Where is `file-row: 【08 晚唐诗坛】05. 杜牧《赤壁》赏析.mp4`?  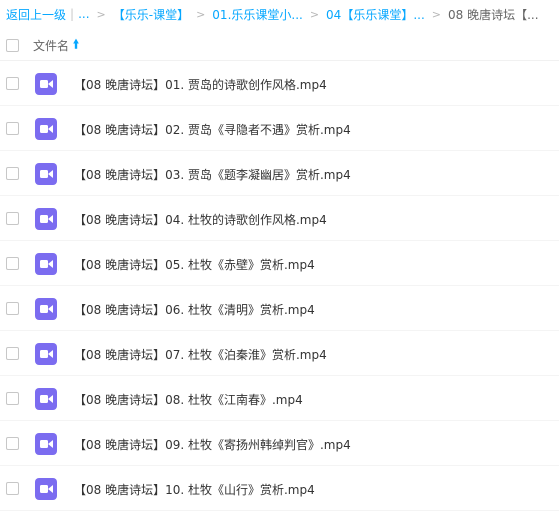 file-row: 【08 晚唐诗坛】05. 杜牧《赤壁》赏析.mp4 is located at coordinates (279, 263).